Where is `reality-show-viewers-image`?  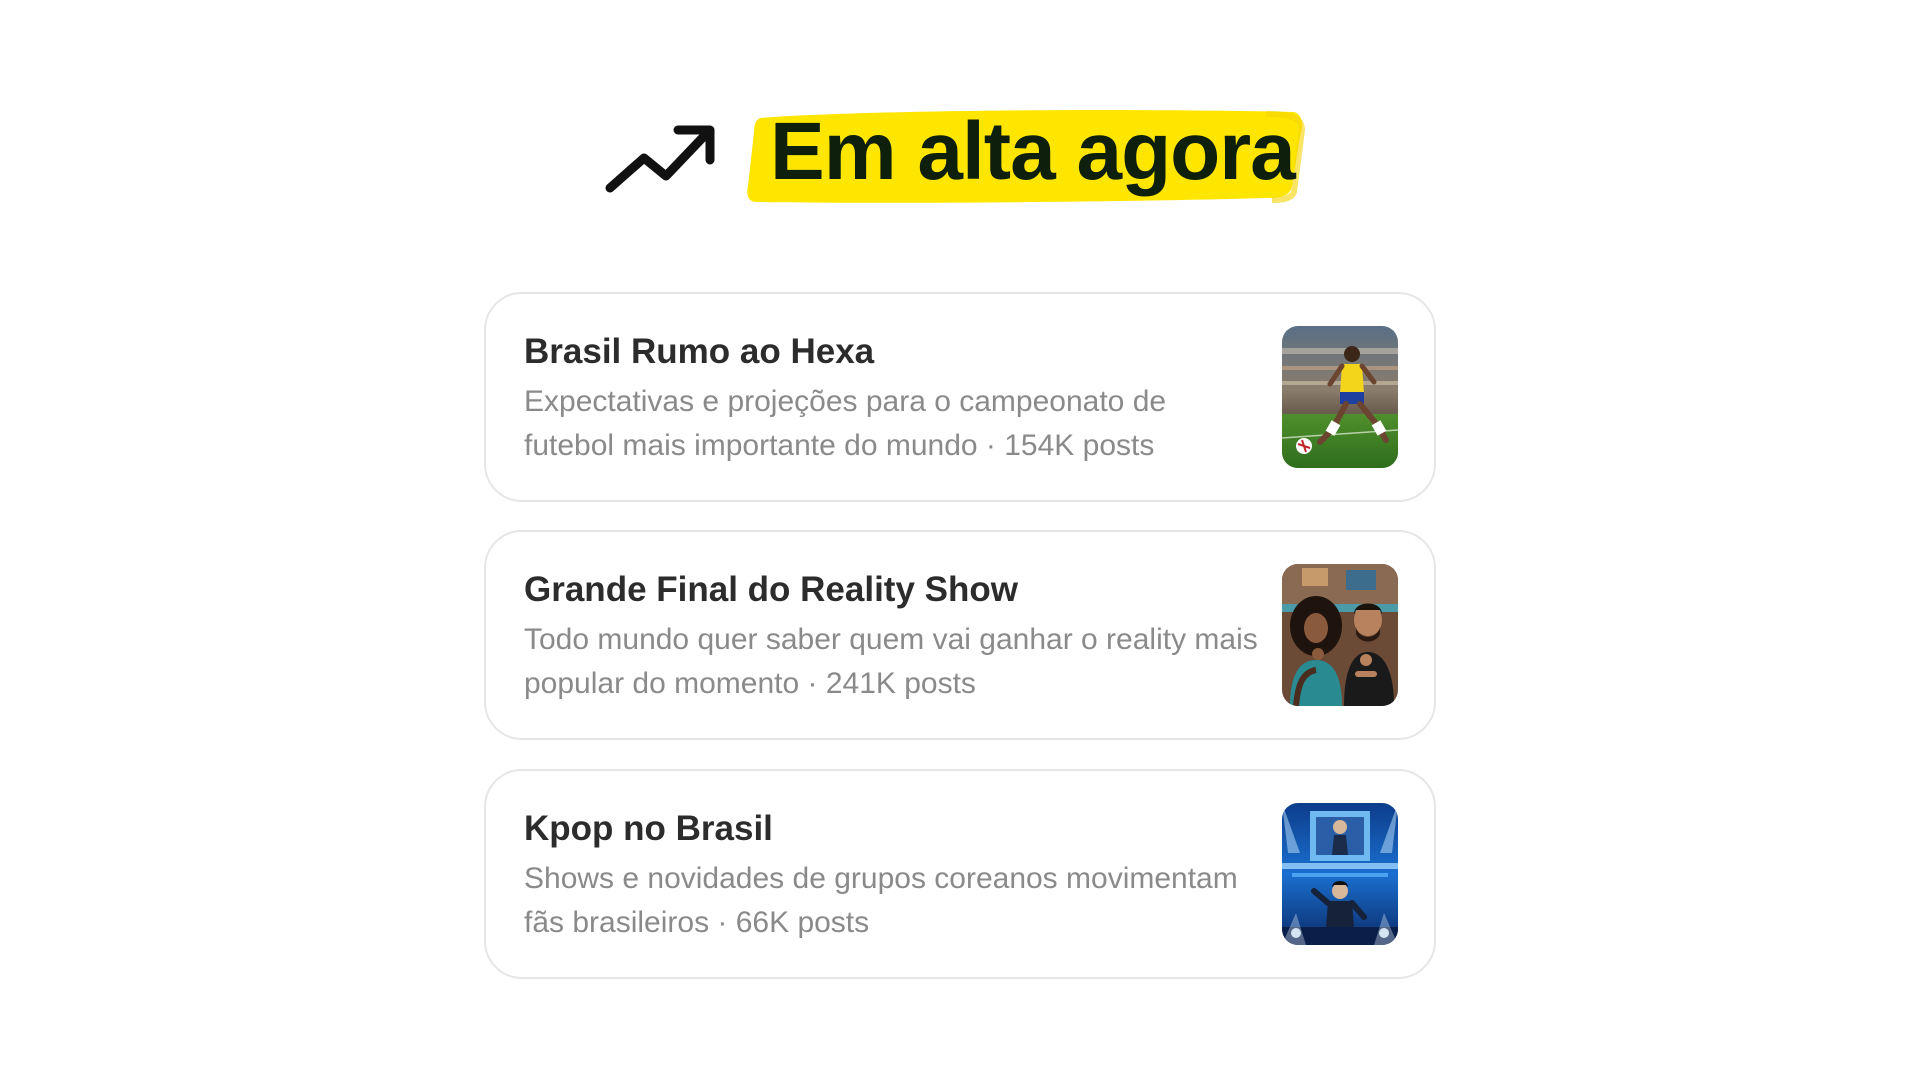 reality-show-viewers-image is located at coordinates (1340, 635).